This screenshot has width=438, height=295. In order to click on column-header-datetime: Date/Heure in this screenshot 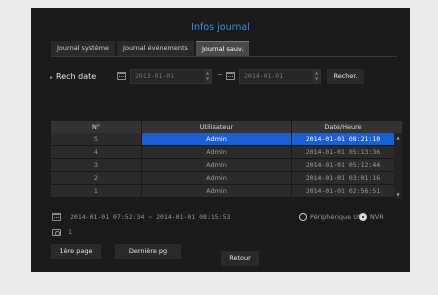, I will do `click(342, 127)`.